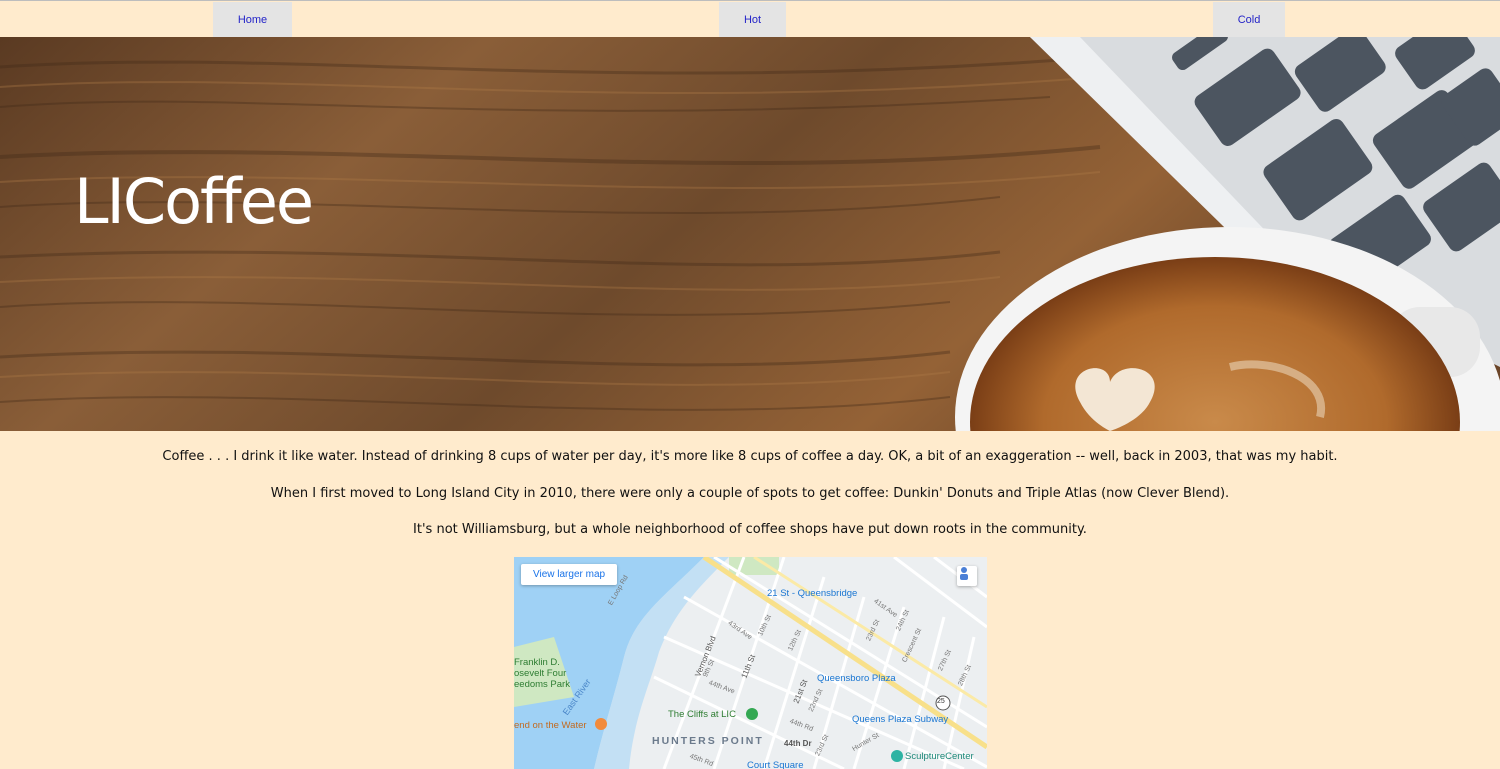 This screenshot has width=1500, height=769. I want to click on nav-home-link: Home, so click(252, 19).